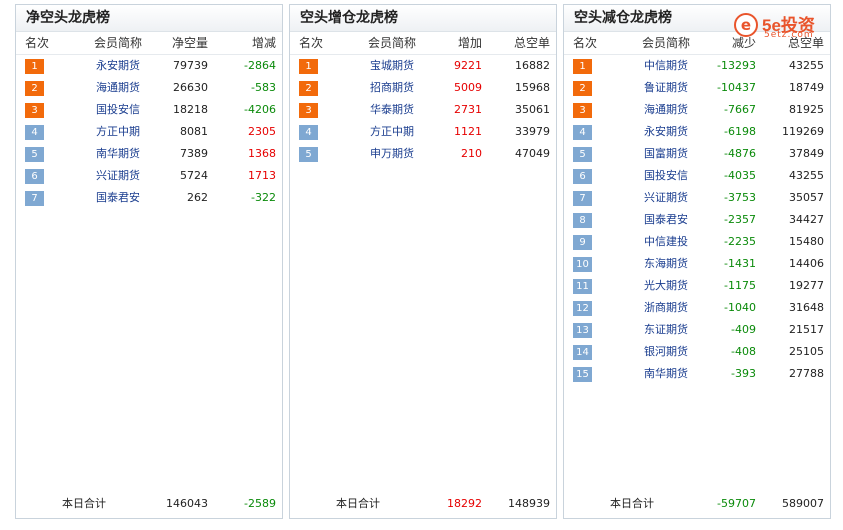  I want to click on table-row: 2 招商期货 5009 15968, so click(423, 88).